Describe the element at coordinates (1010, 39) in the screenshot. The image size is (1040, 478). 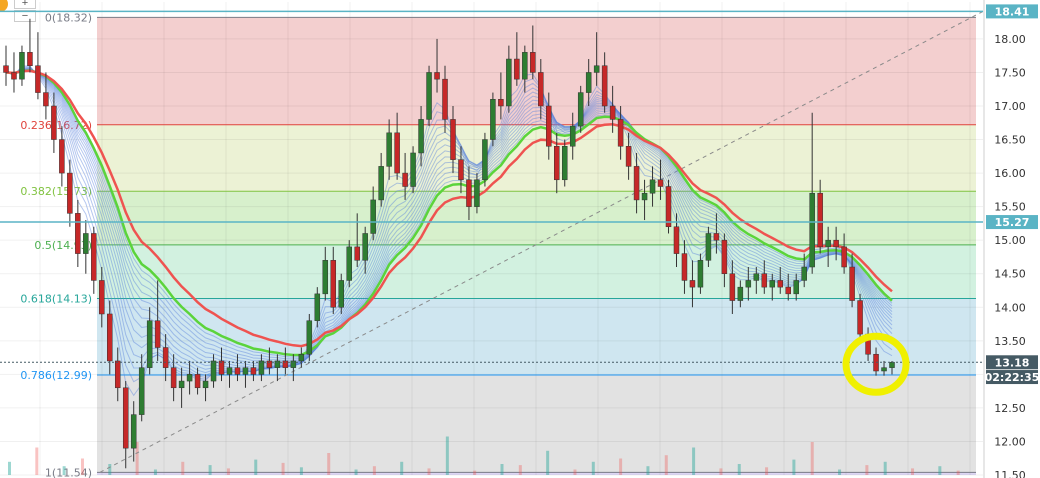
I see `y-tick-label: 18.00` at that location.